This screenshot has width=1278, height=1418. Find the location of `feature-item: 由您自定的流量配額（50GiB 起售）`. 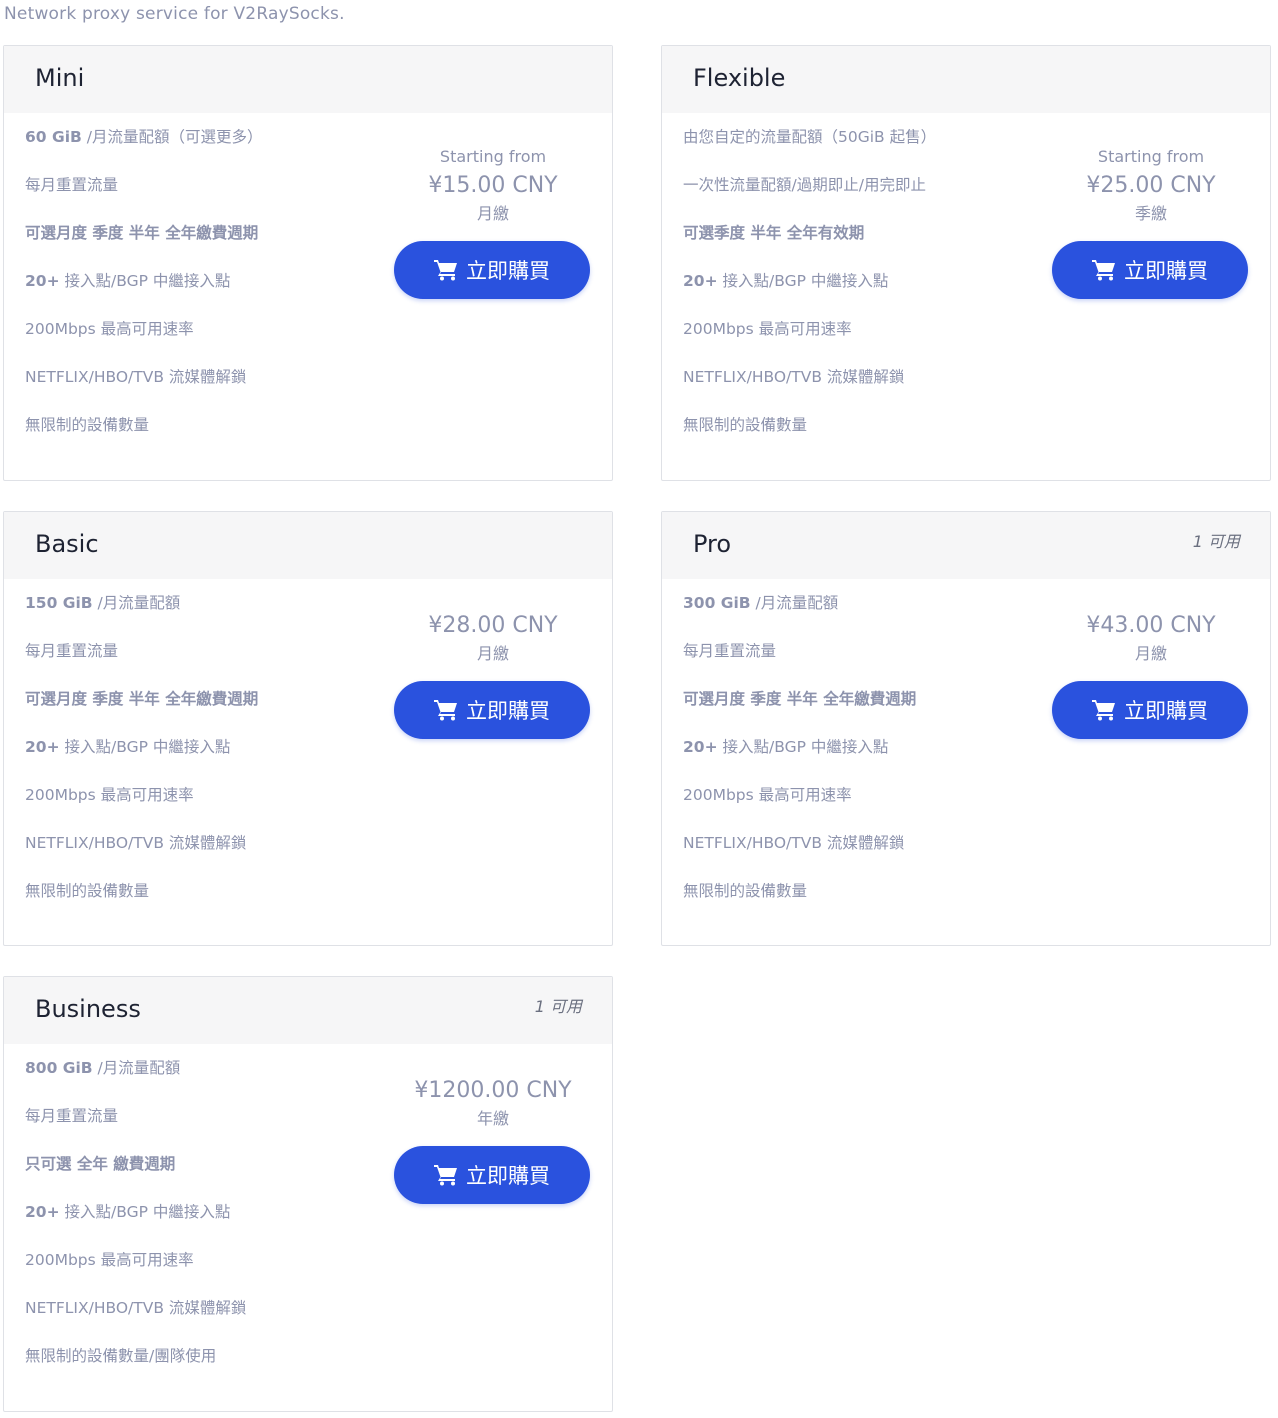

feature-item: 由您自定的流量配額（50GiB 起售） is located at coordinates (809, 148).